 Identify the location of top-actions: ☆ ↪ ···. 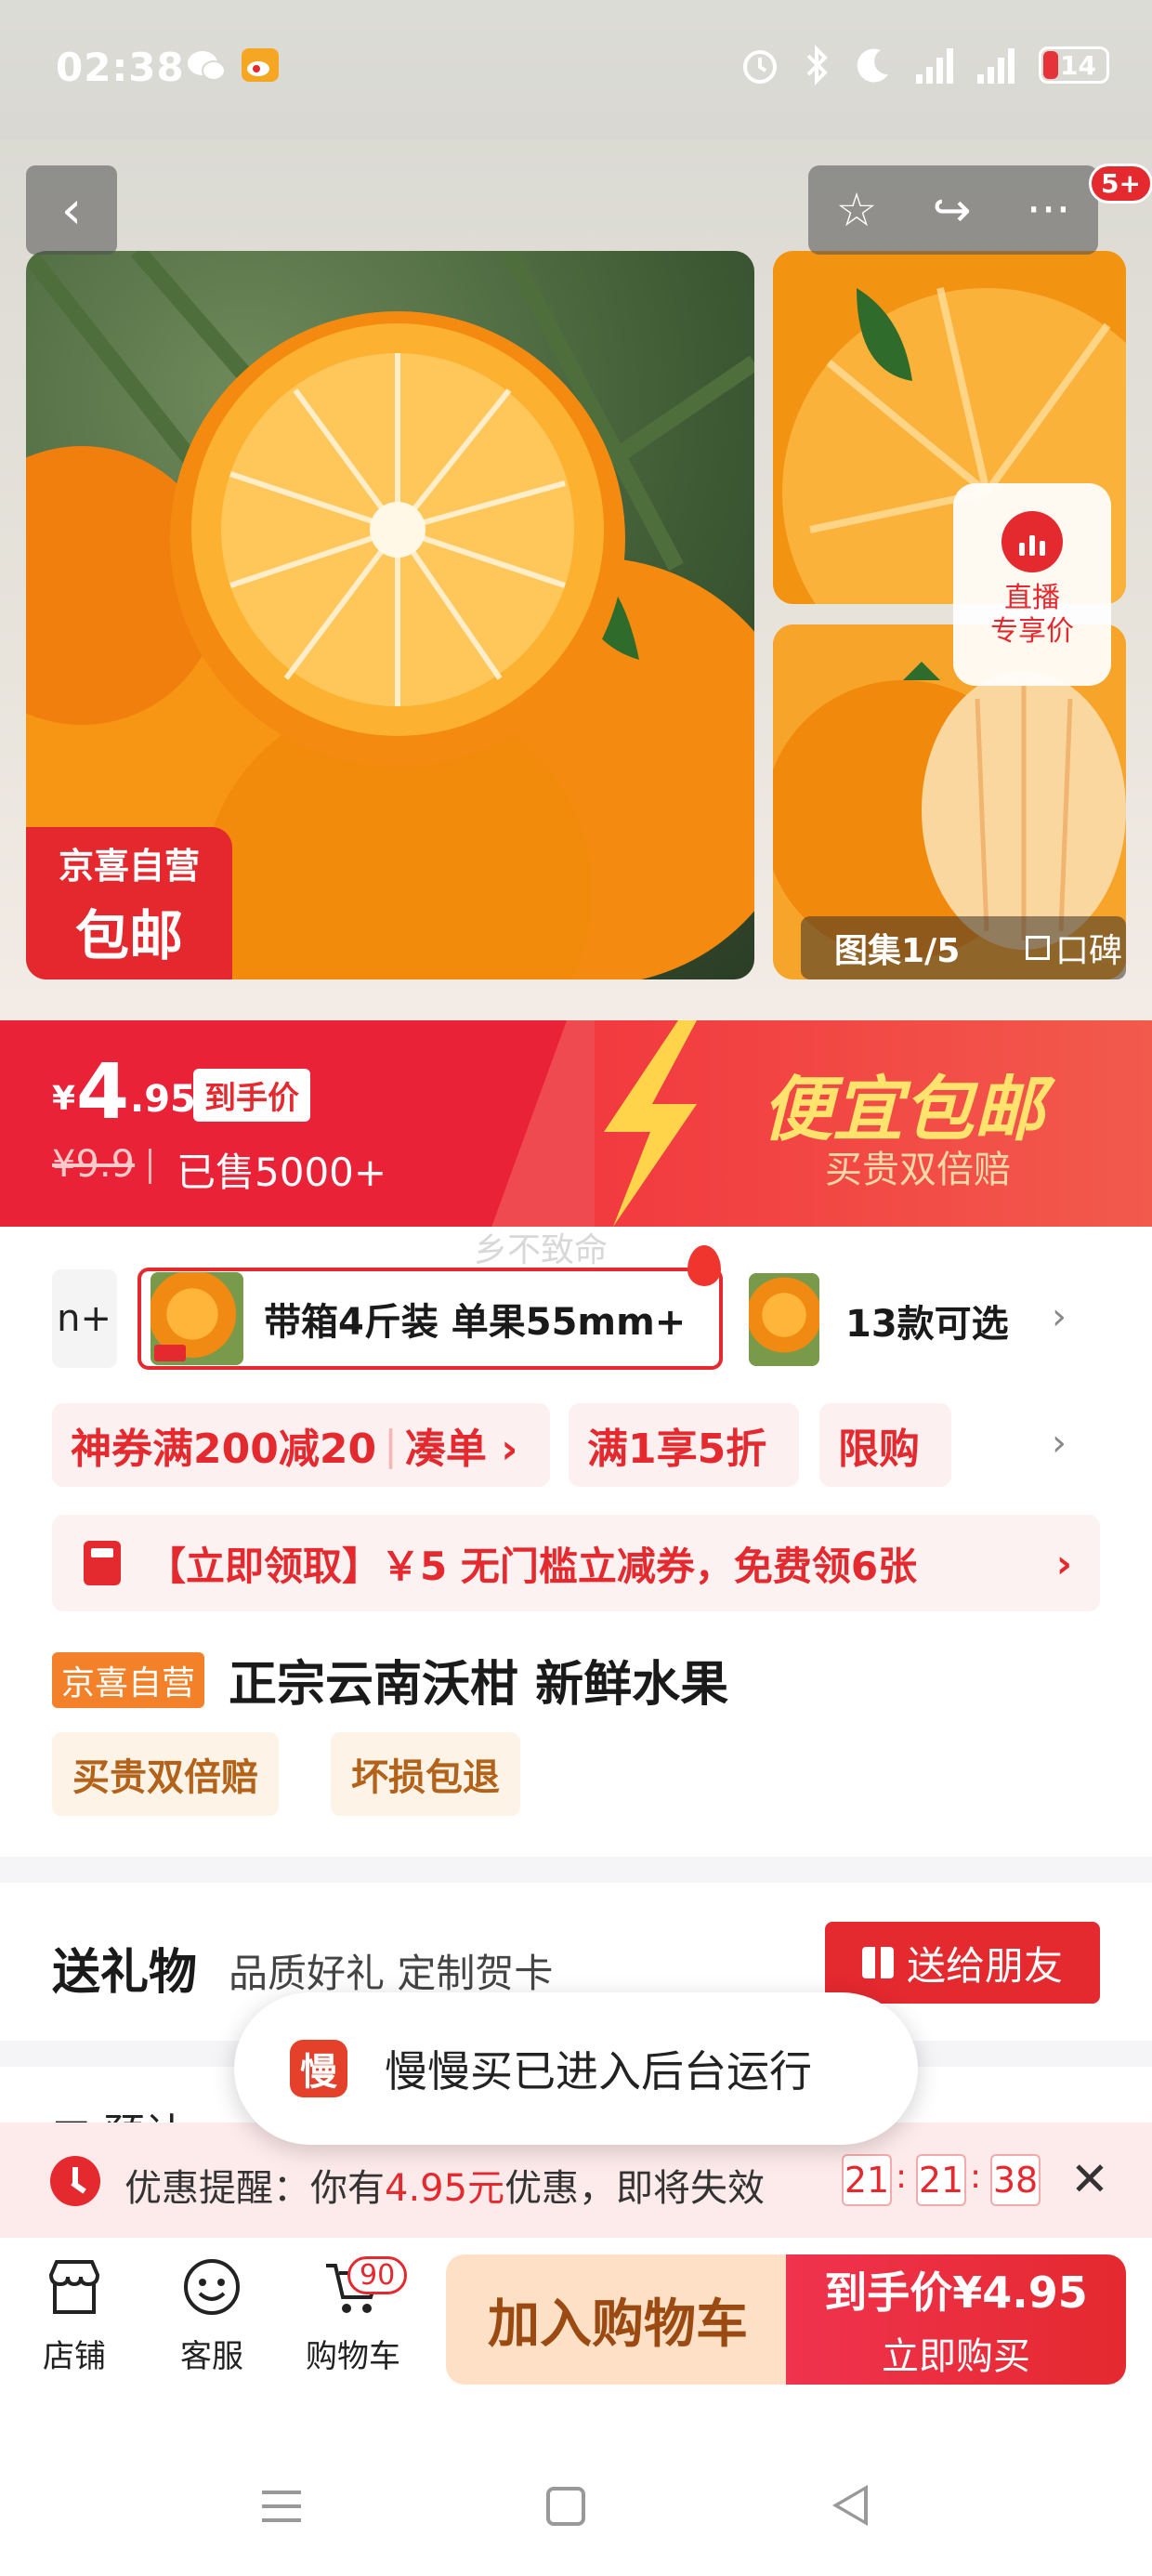
(953, 210).